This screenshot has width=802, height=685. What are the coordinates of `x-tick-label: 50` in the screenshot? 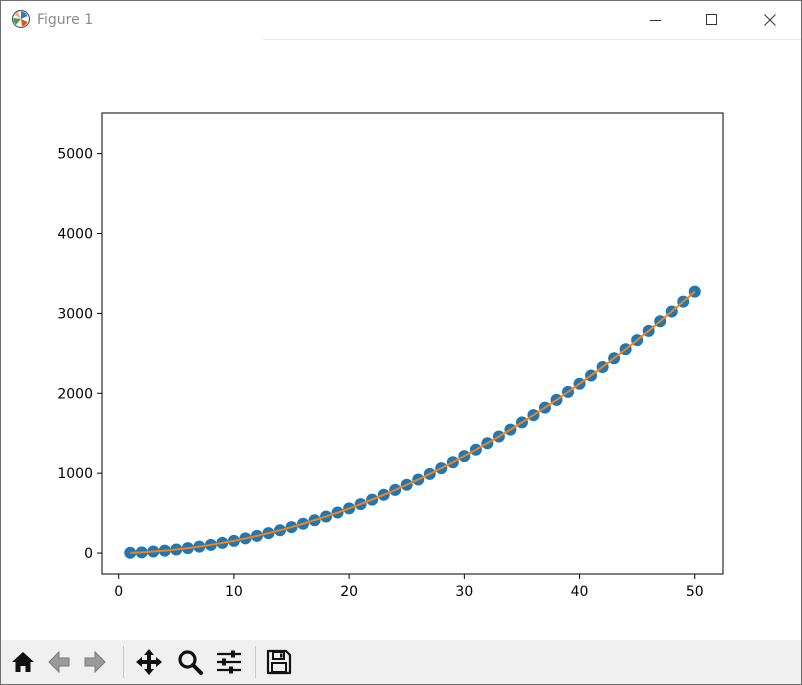 It's located at (695, 592).